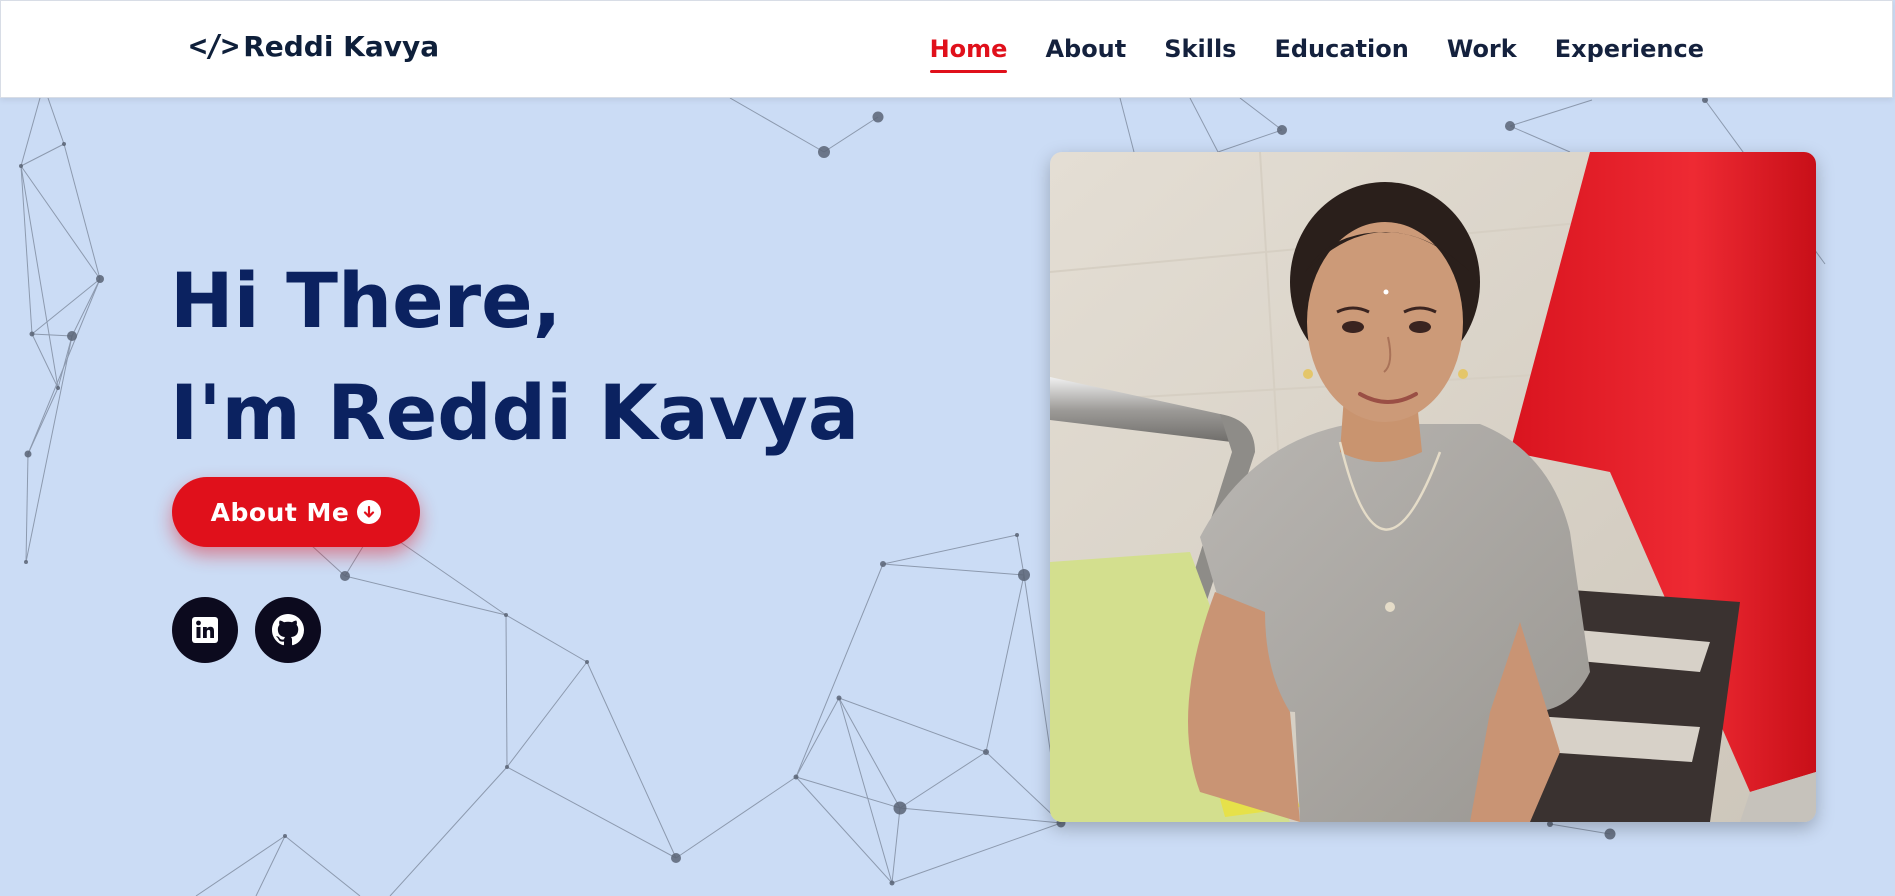 This screenshot has width=1895, height=896. I want to click on github-icon, so click(288, 630).